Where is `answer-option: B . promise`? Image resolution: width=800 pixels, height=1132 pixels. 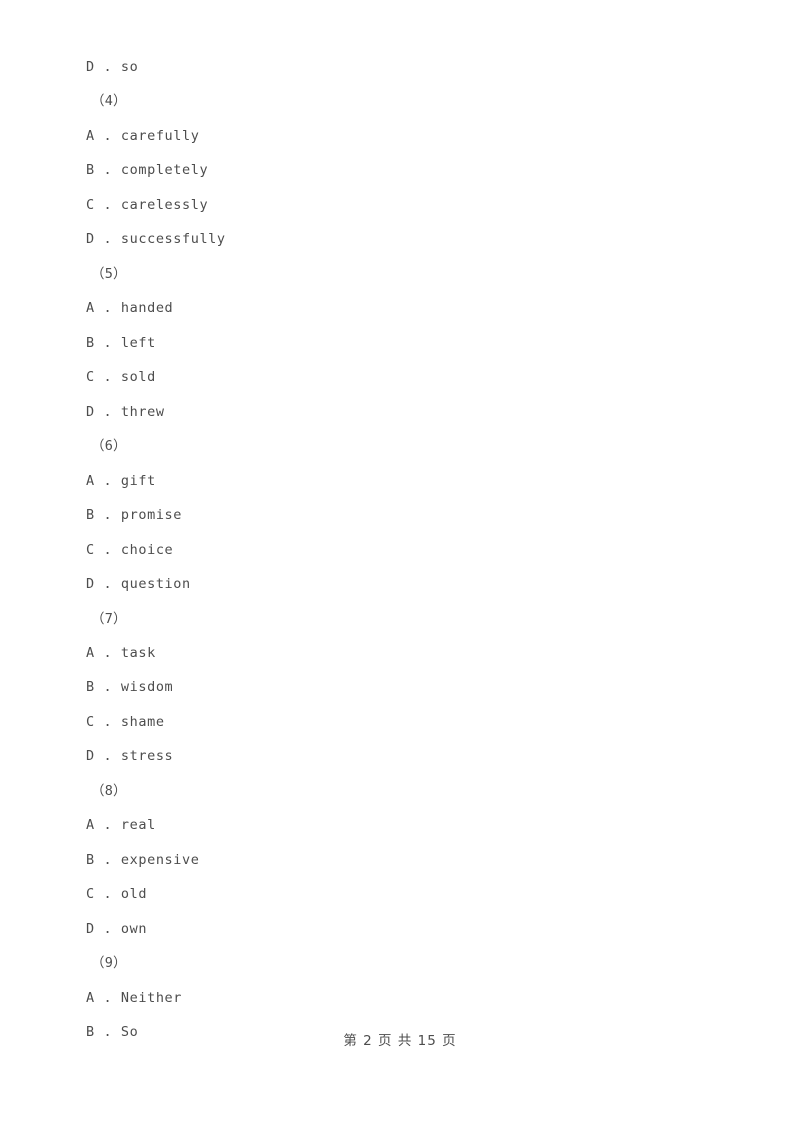
answer-option: B . promise is located at coordinates (134, 515).